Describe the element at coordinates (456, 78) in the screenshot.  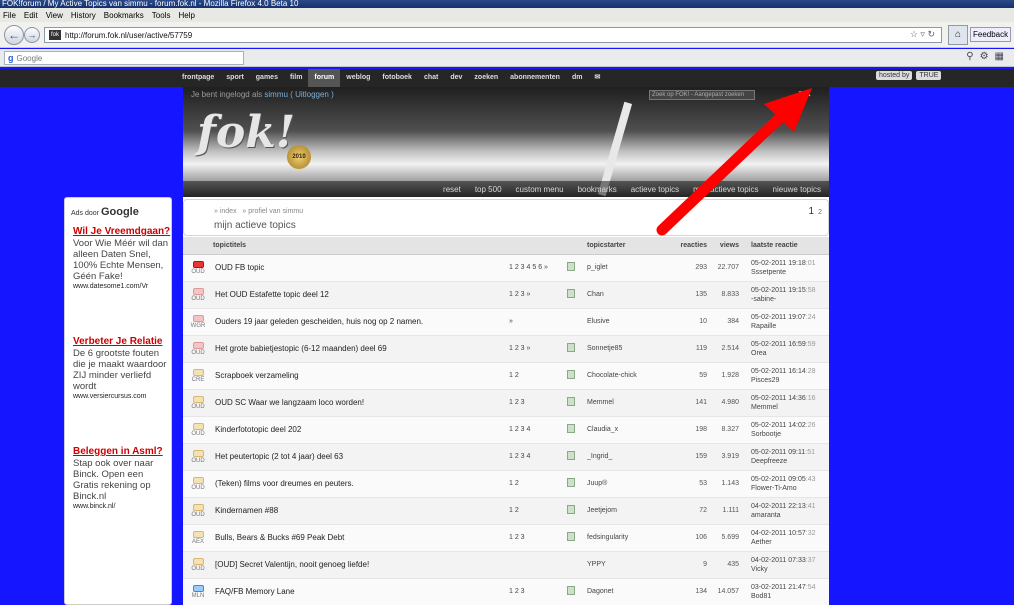
I see `site-nav-dev: dev` at that location.